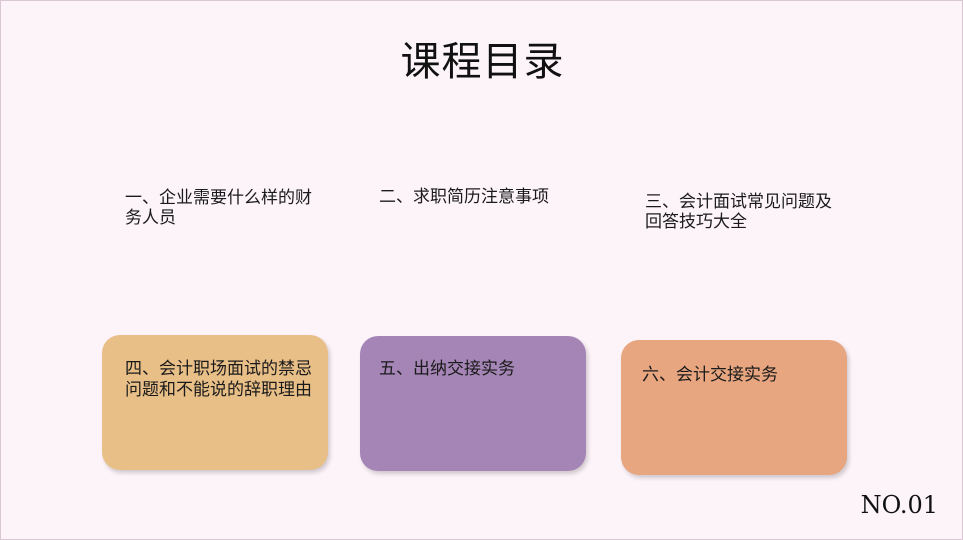  What do you see at coordinates (734, 407) in the screenshot?
I see `catalog-card-6: 六、会计交接实务` at bounding box center [734, 407].